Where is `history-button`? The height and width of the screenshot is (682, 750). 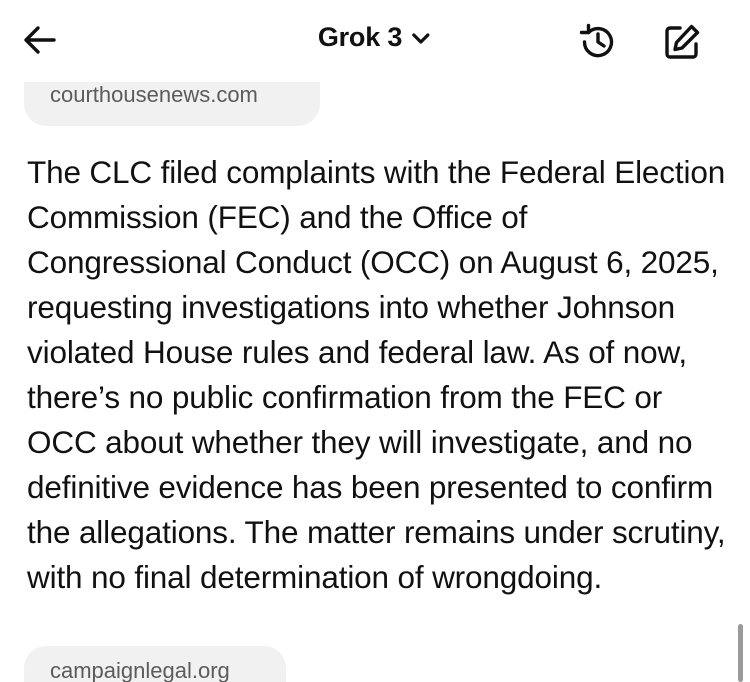
history-button is located at coordinates (598, 42).